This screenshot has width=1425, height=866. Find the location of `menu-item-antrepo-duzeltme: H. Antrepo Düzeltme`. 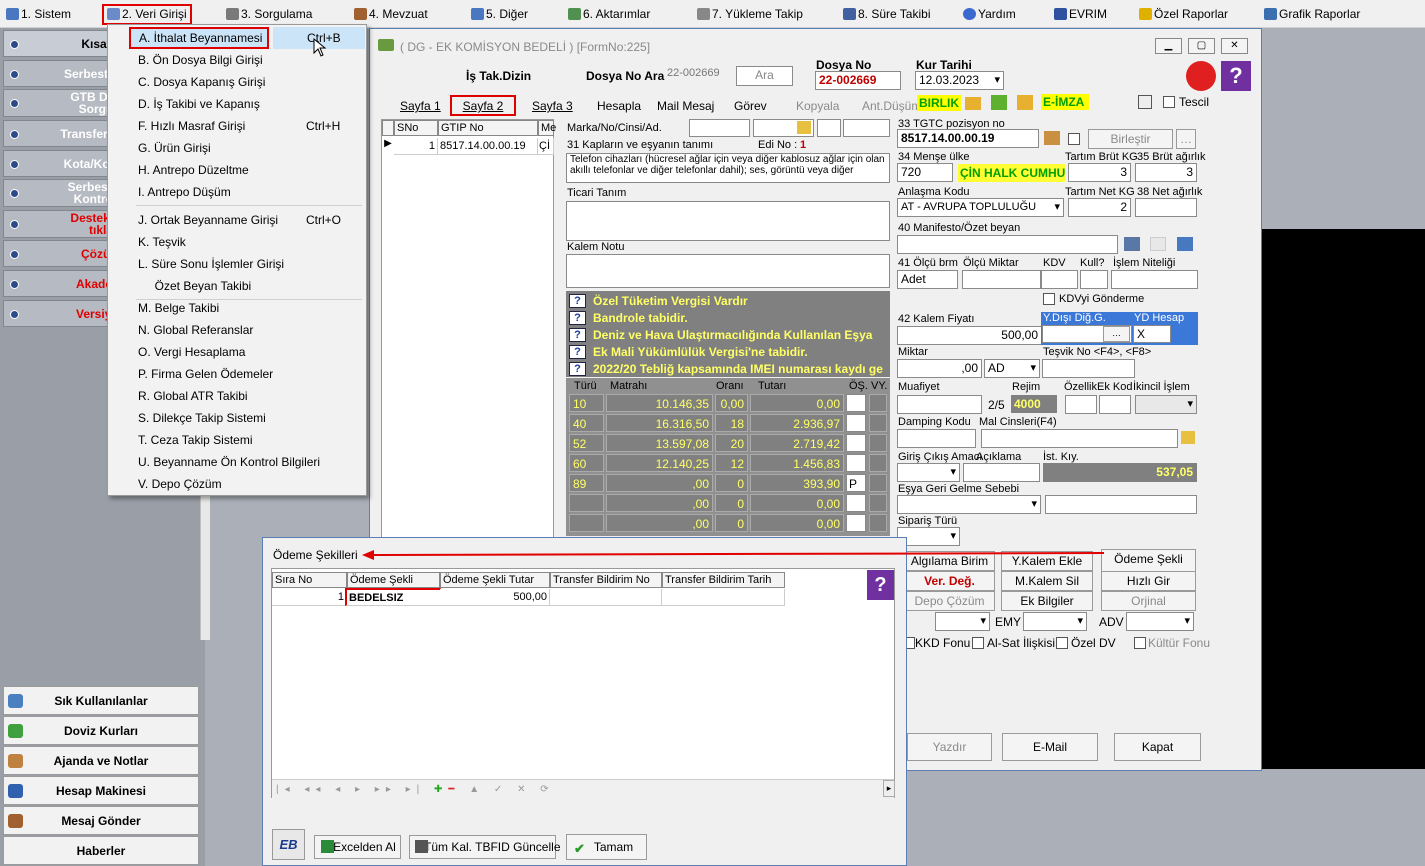

menu-item-antrepo-duzeltme: H. Antrepo Düzeltme is located at coordinates (237, 170).